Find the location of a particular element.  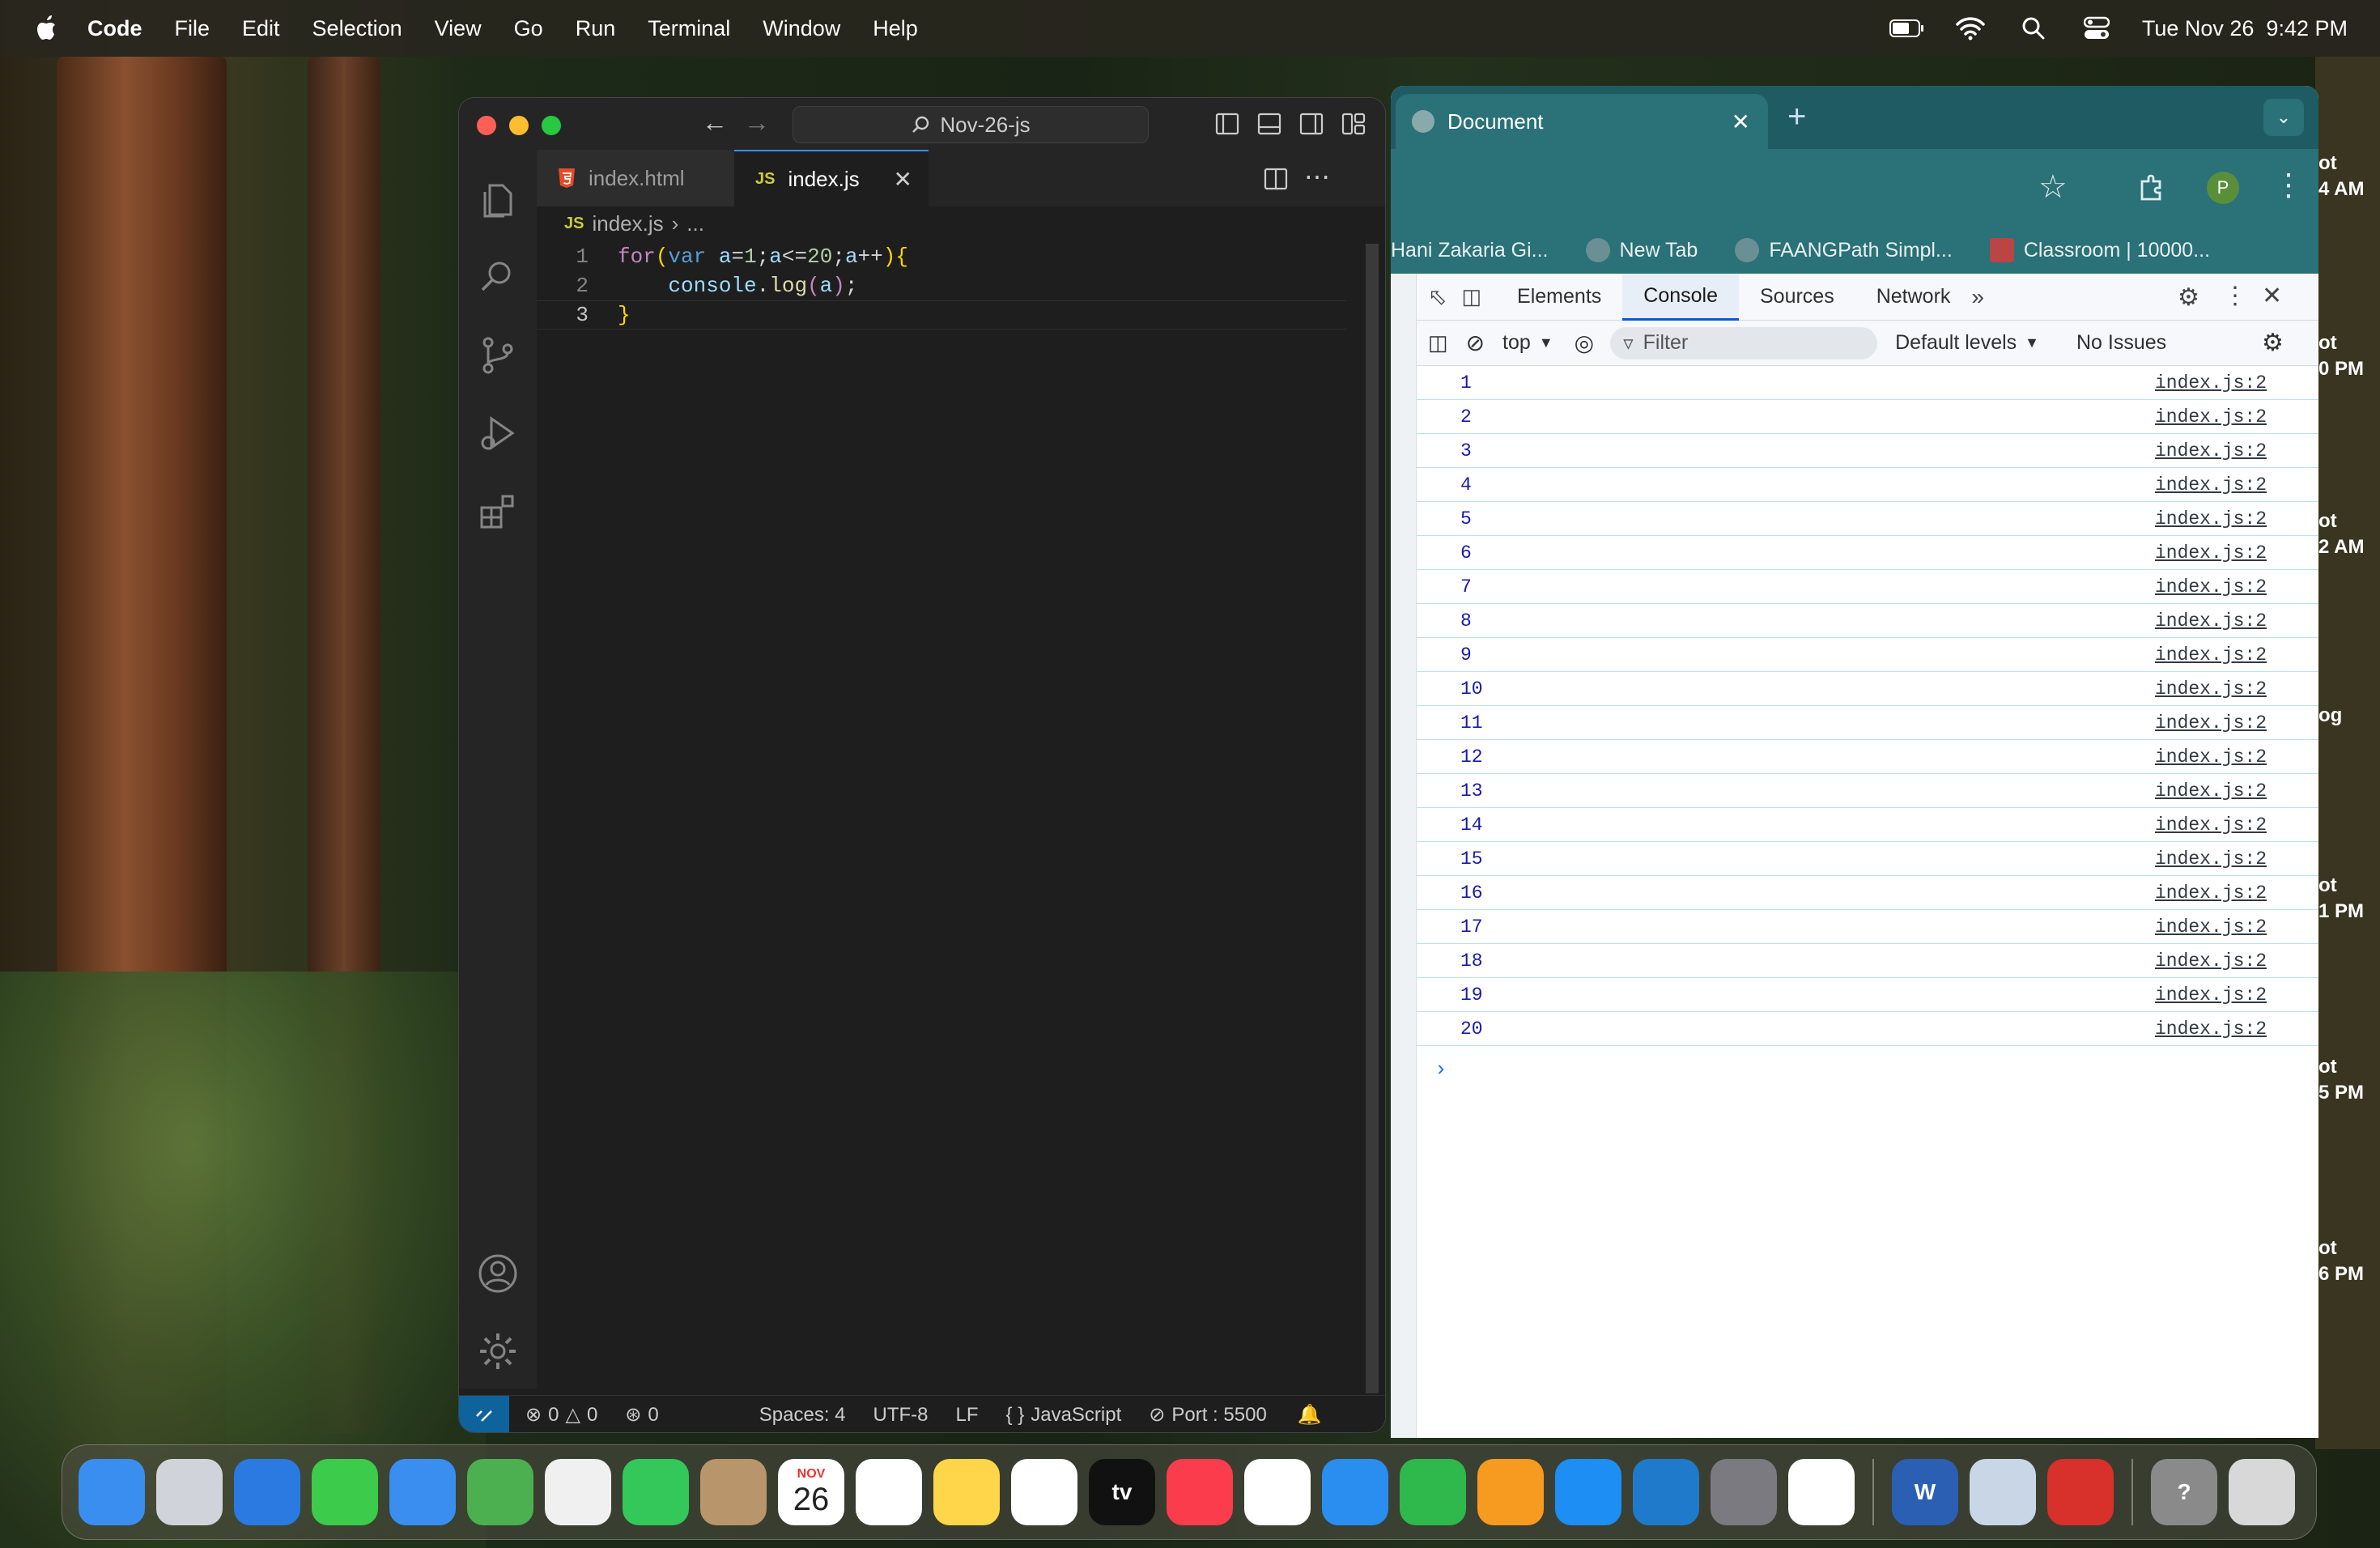

browser-tab: Document ✕ is located at coordinates (1582, 122).